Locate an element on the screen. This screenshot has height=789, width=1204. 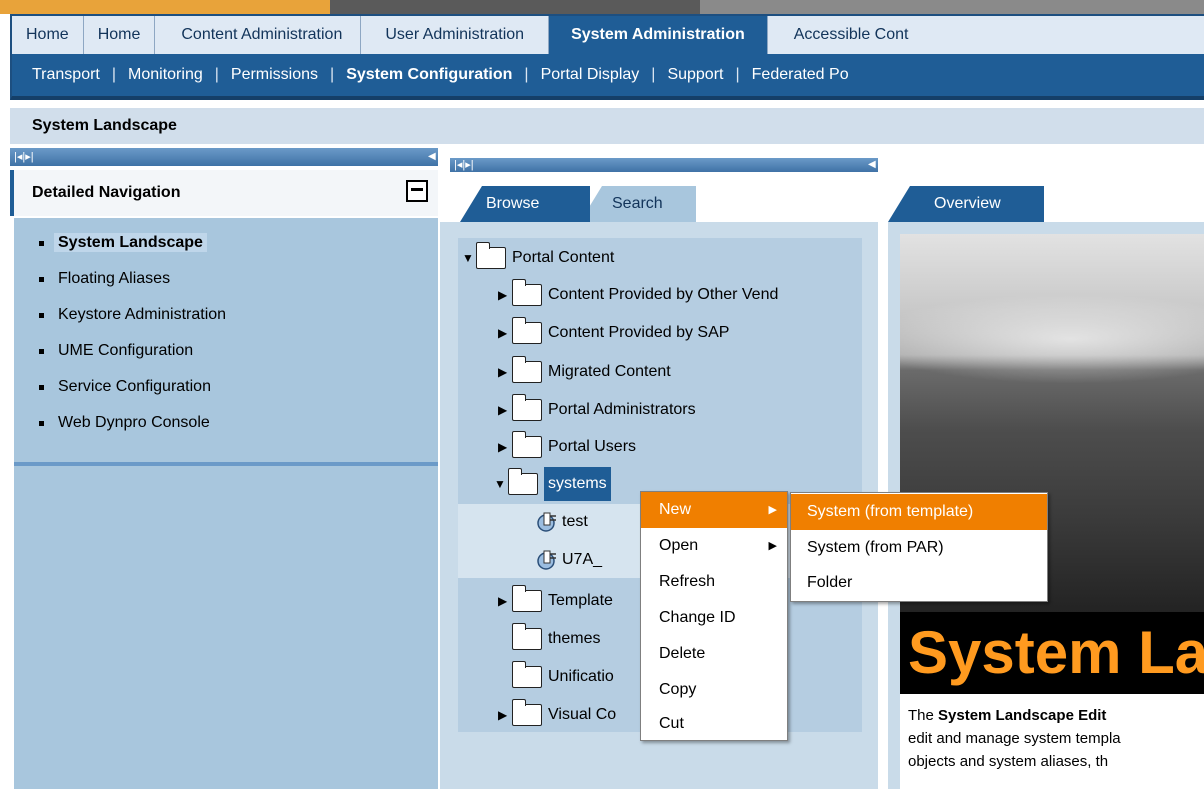
tab-search: Search is located at coordinates (638, 204).